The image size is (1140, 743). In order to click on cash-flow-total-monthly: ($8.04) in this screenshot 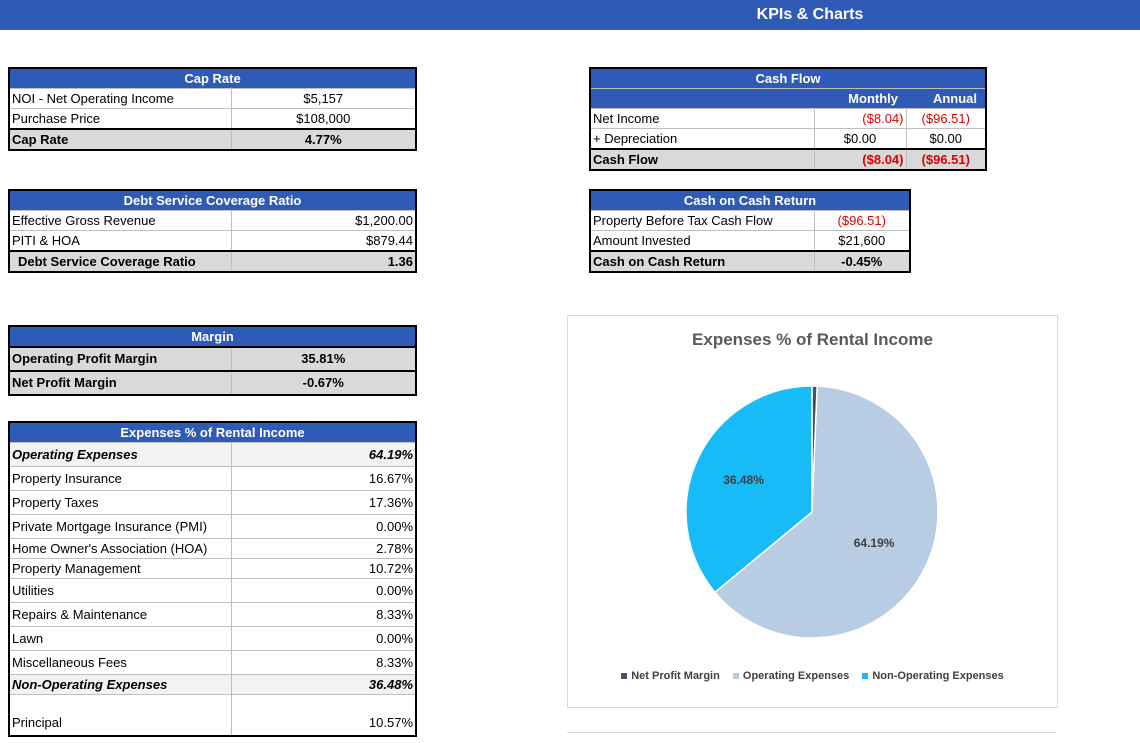, I will do `click(860, 159)`.